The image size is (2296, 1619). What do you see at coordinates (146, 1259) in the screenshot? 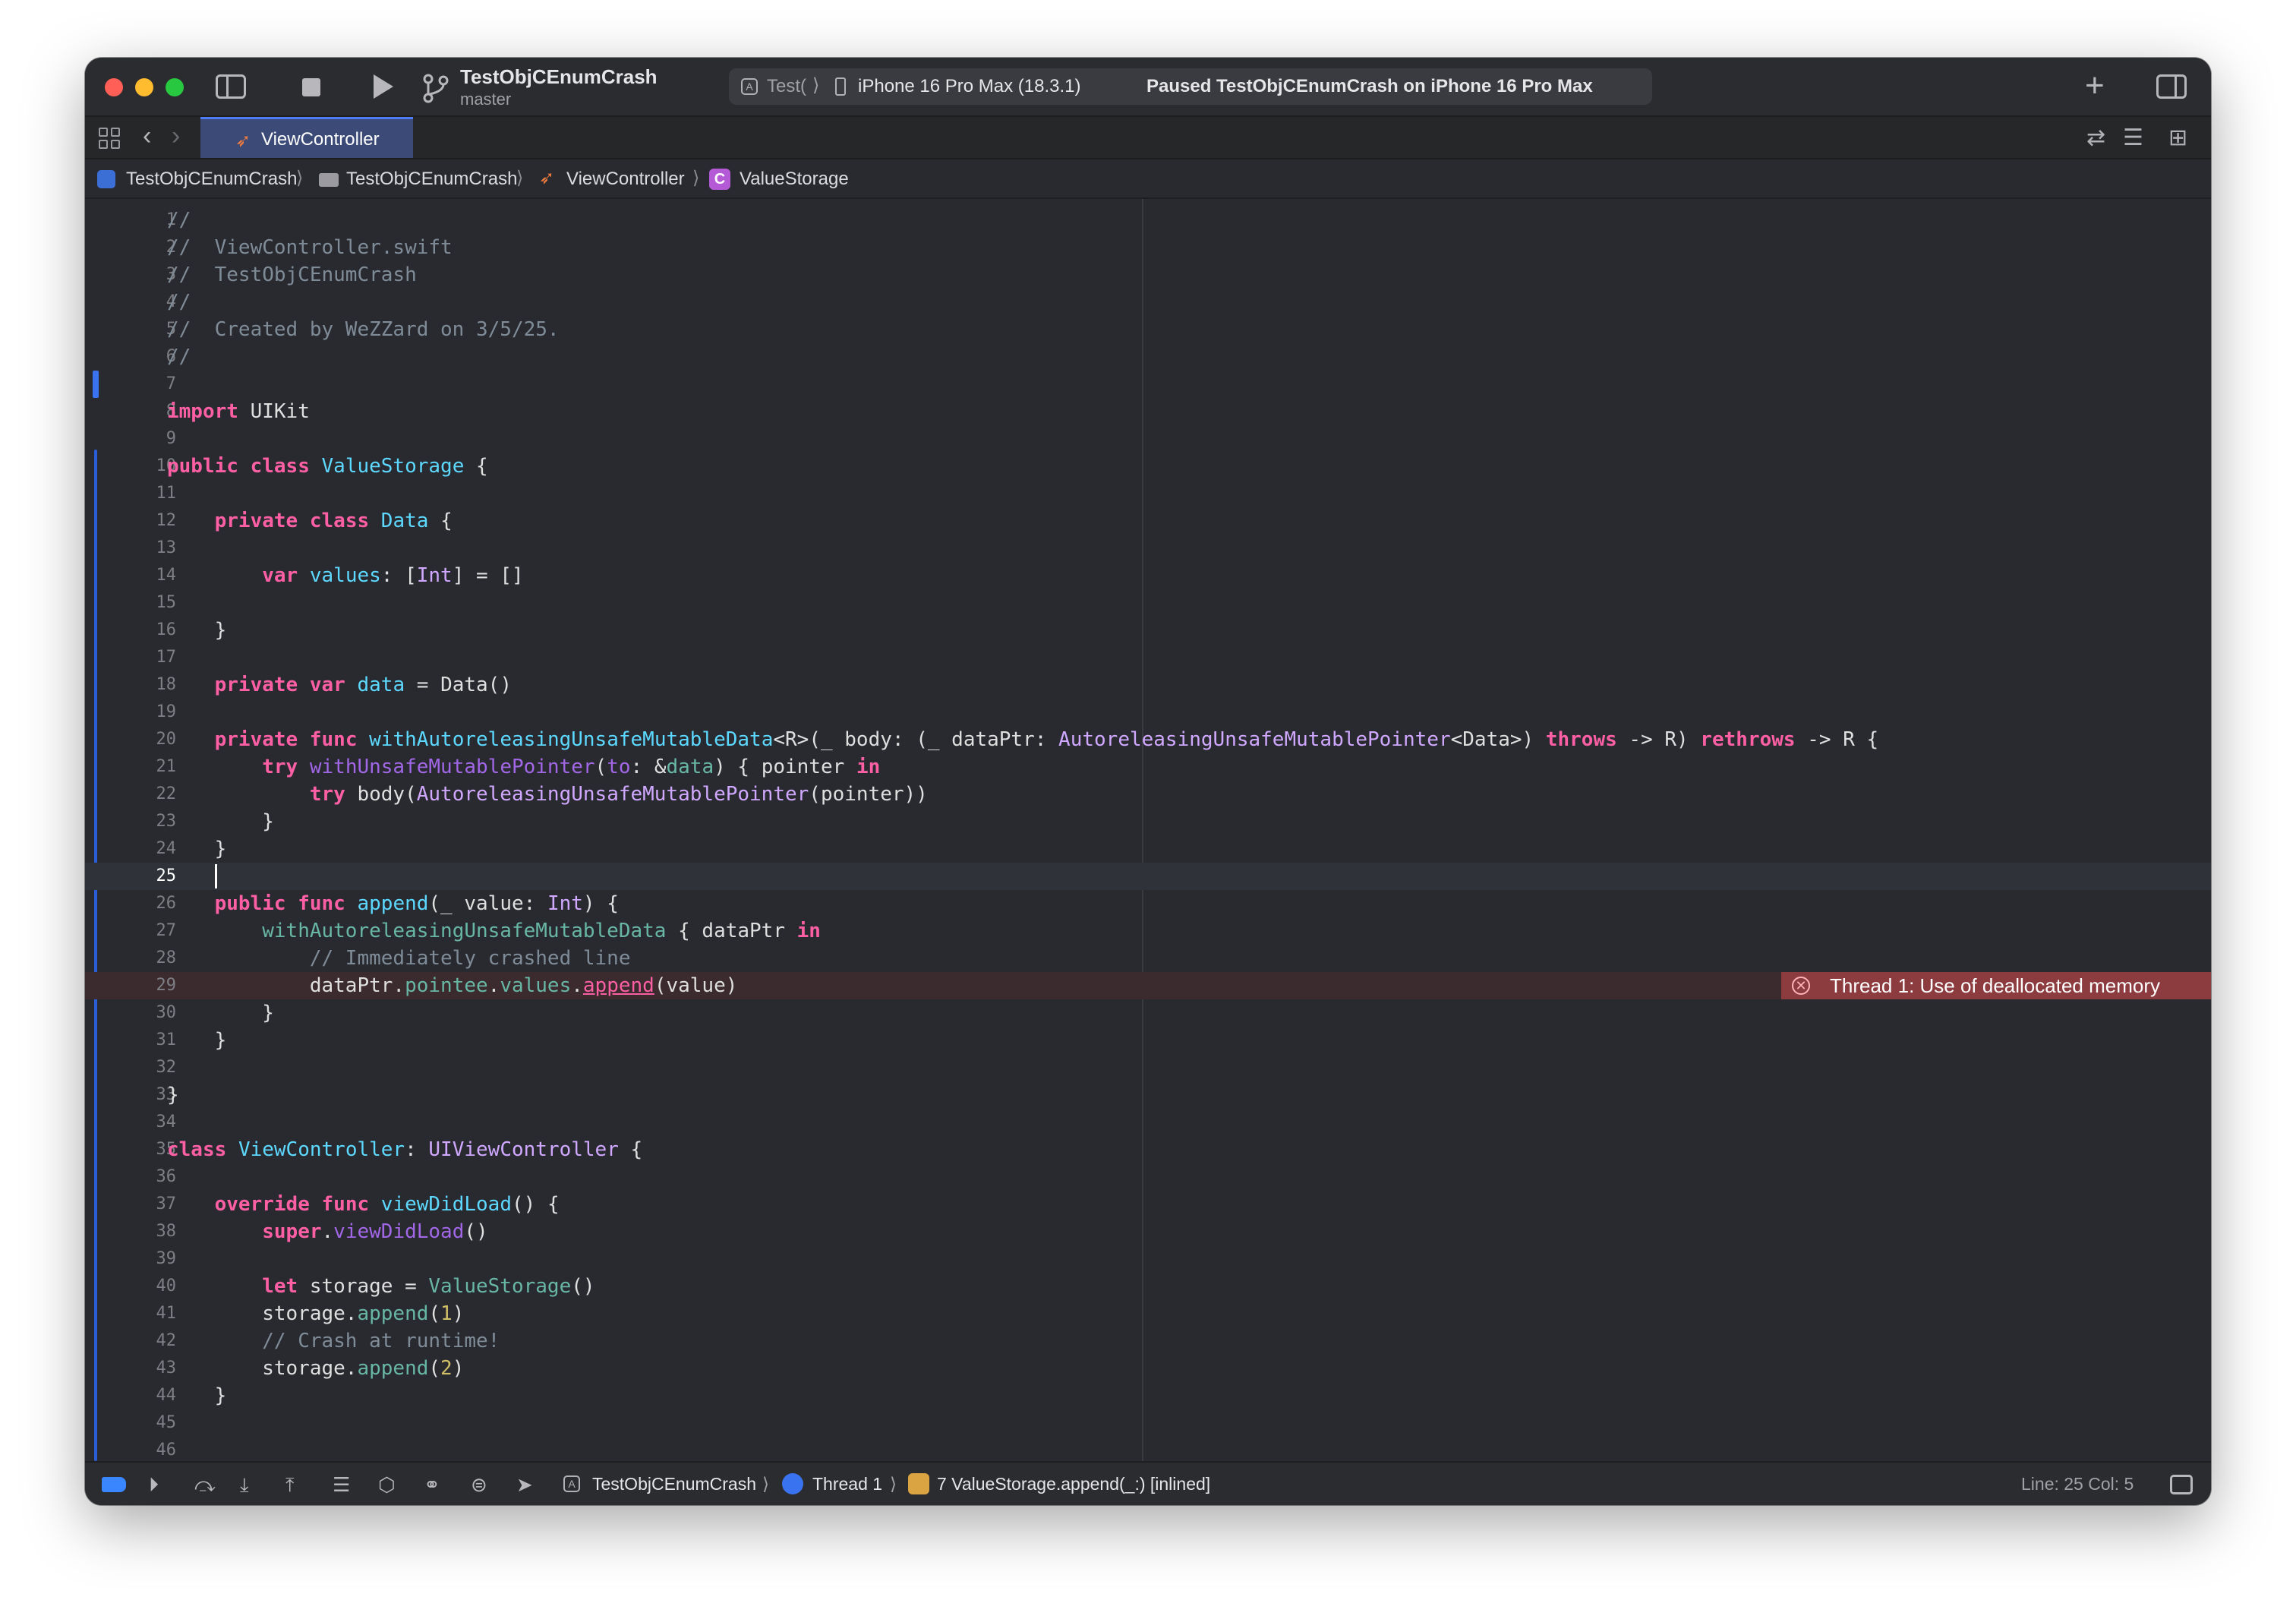
I see `line-number: 39` at bounding box center [146, 1259].